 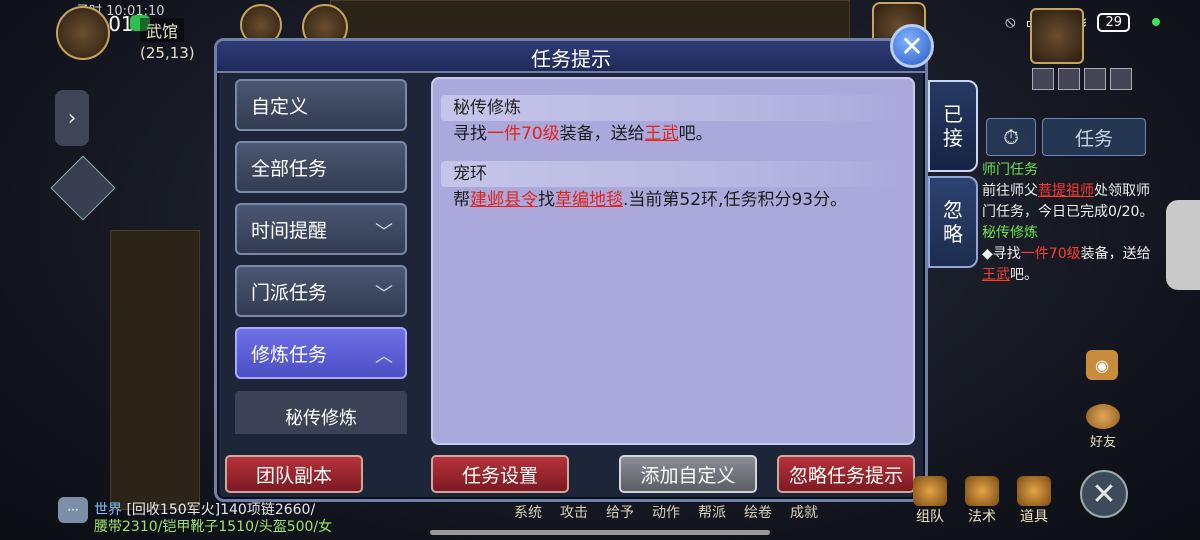 I want to click on task-title: 宠环, so click(x=671, y=174).